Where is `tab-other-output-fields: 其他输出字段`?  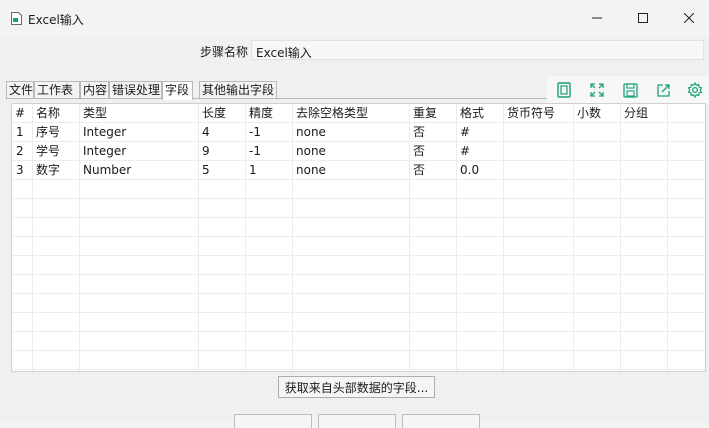 tab-other-output-fields: 其他输出字段 is located at coordinates (238, 89).